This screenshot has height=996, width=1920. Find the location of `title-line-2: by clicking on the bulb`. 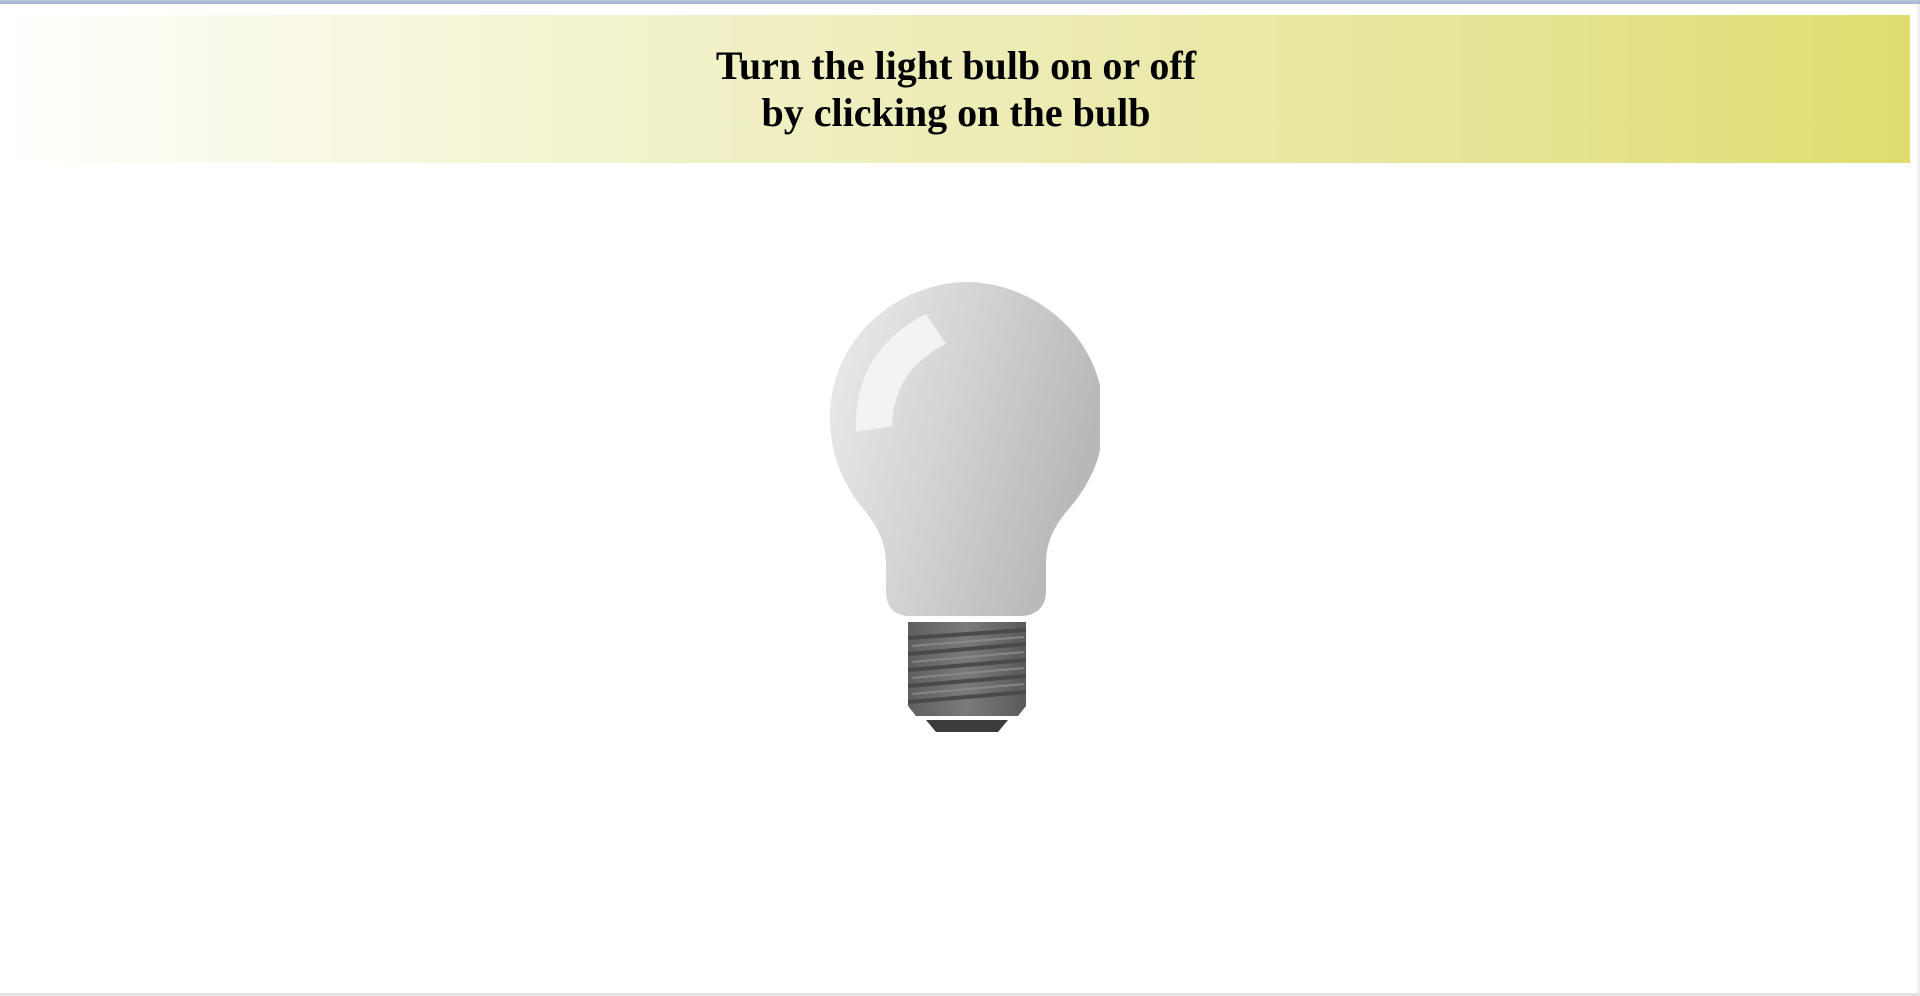

title-line-2: by clicking on the bulb is located at coordinates (956, 112).